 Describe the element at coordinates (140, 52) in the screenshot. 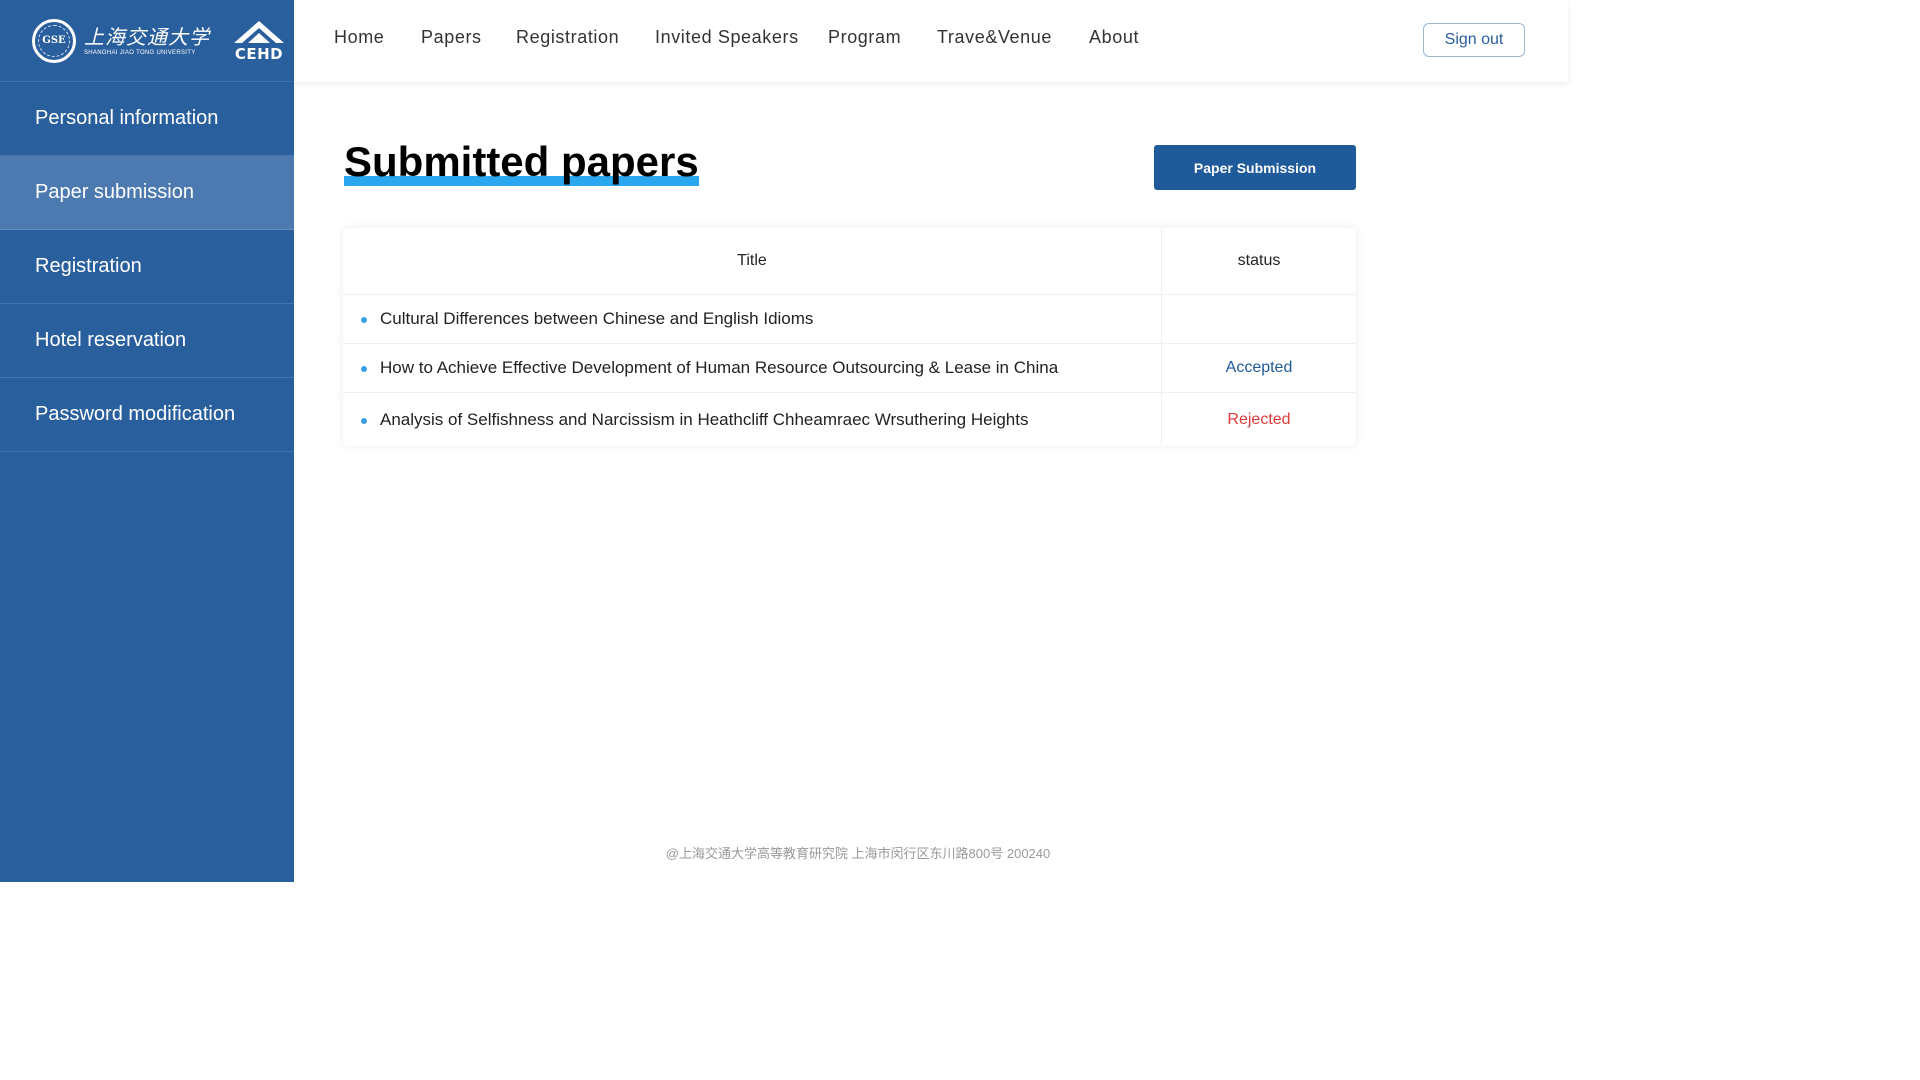

I see `university-name-en: SHANGHAI JIAO TONG UNIVERSITY` at that location.